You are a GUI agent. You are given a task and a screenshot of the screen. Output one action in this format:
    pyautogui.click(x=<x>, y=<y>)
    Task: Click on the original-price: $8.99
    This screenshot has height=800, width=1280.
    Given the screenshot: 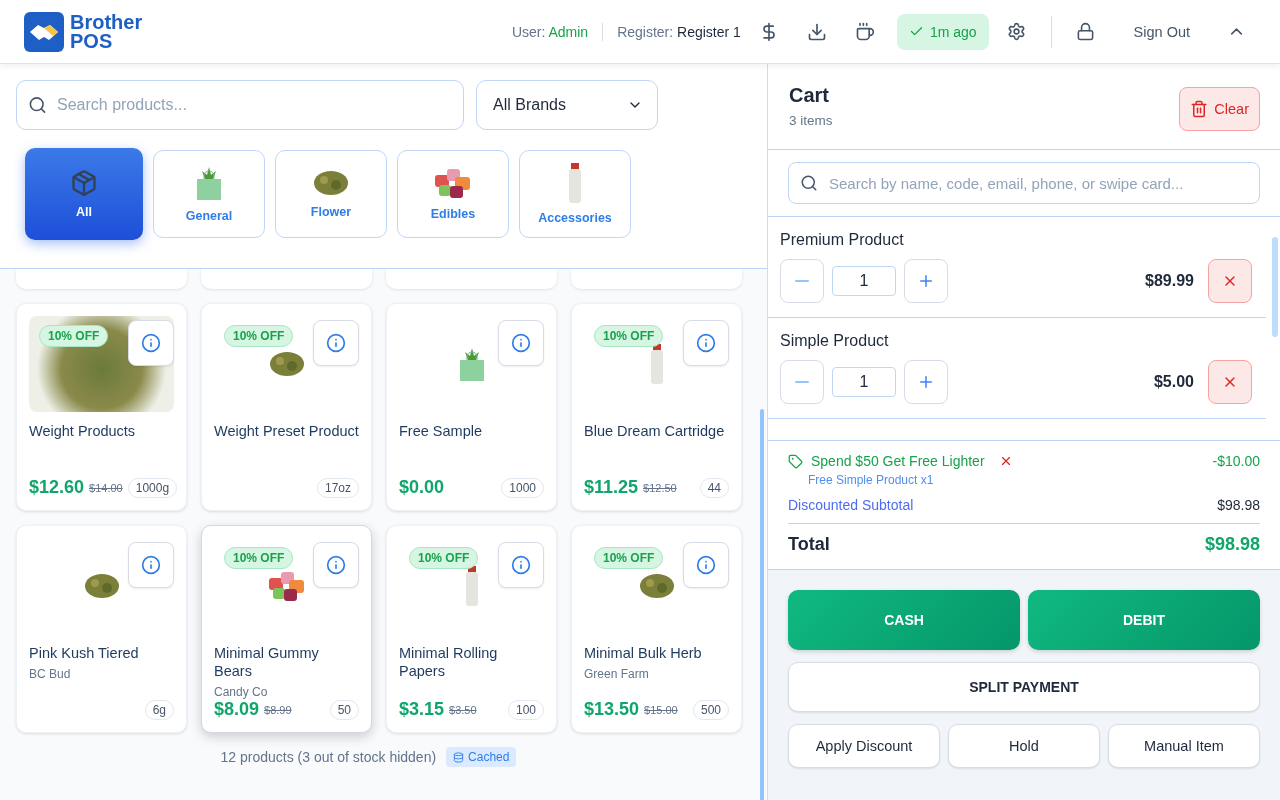 What is the action you would take?
    pyautogui.click(x=278, y=709)
    